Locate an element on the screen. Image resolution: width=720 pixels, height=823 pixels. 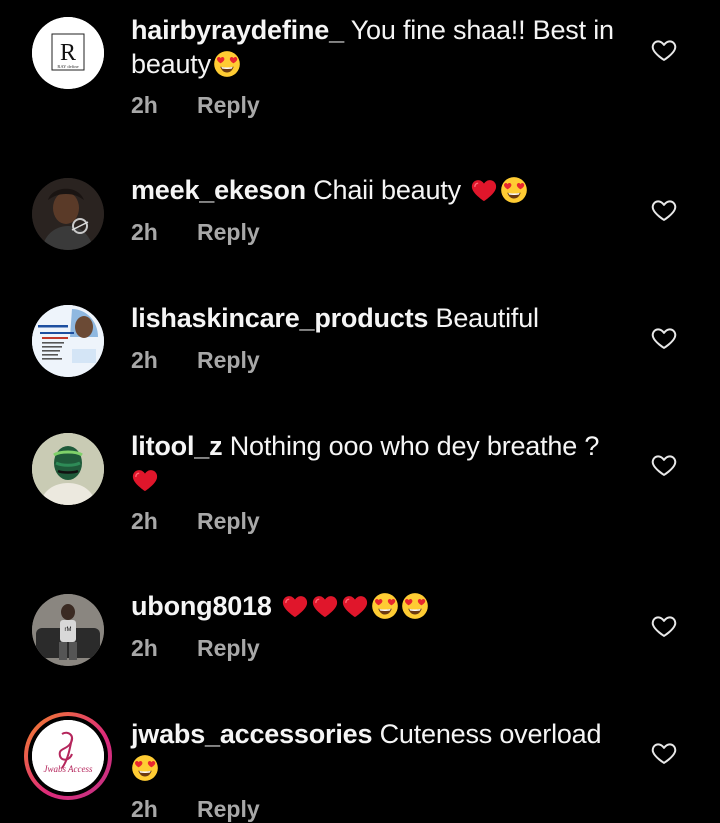
avatar: R RAY define is located at coordinates (68, 53).